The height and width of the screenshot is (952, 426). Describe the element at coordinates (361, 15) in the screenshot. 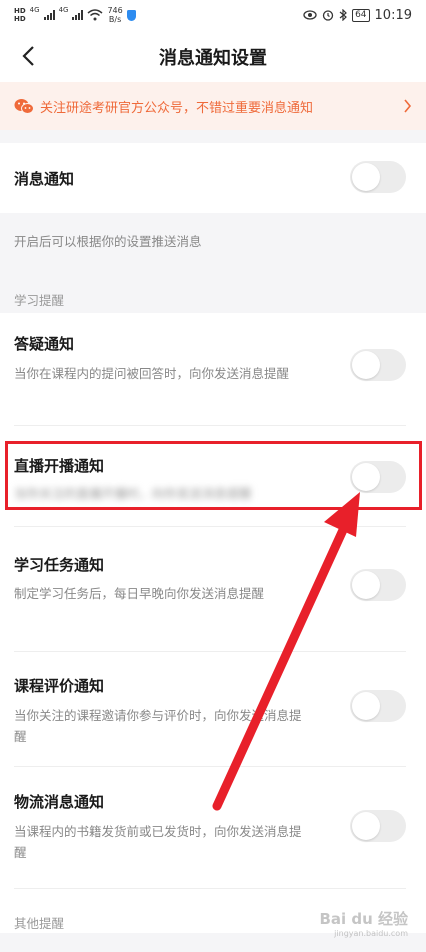

I see `battery-icon: 64` at that location.